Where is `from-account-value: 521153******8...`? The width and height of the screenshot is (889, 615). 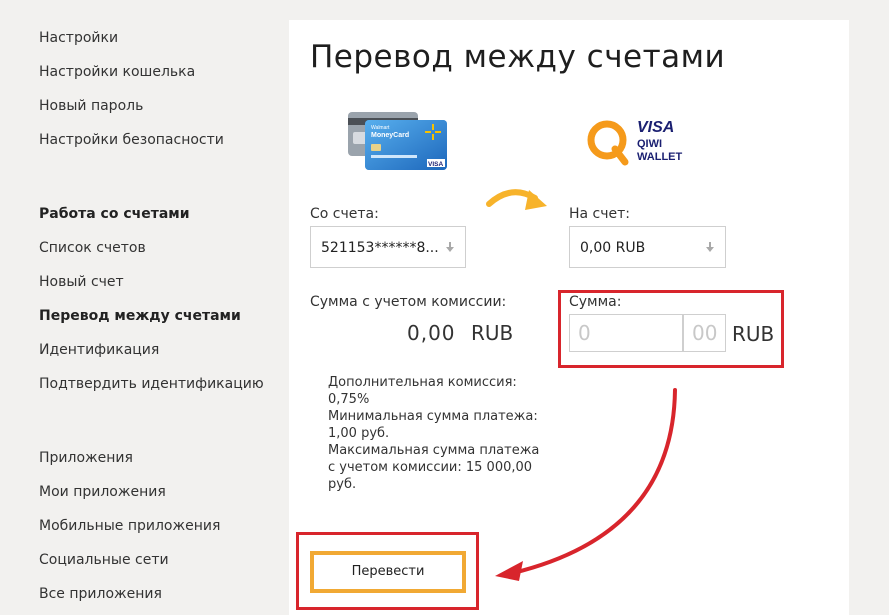
from-account-value: 521153******8... is located at coordinates (380, 248).